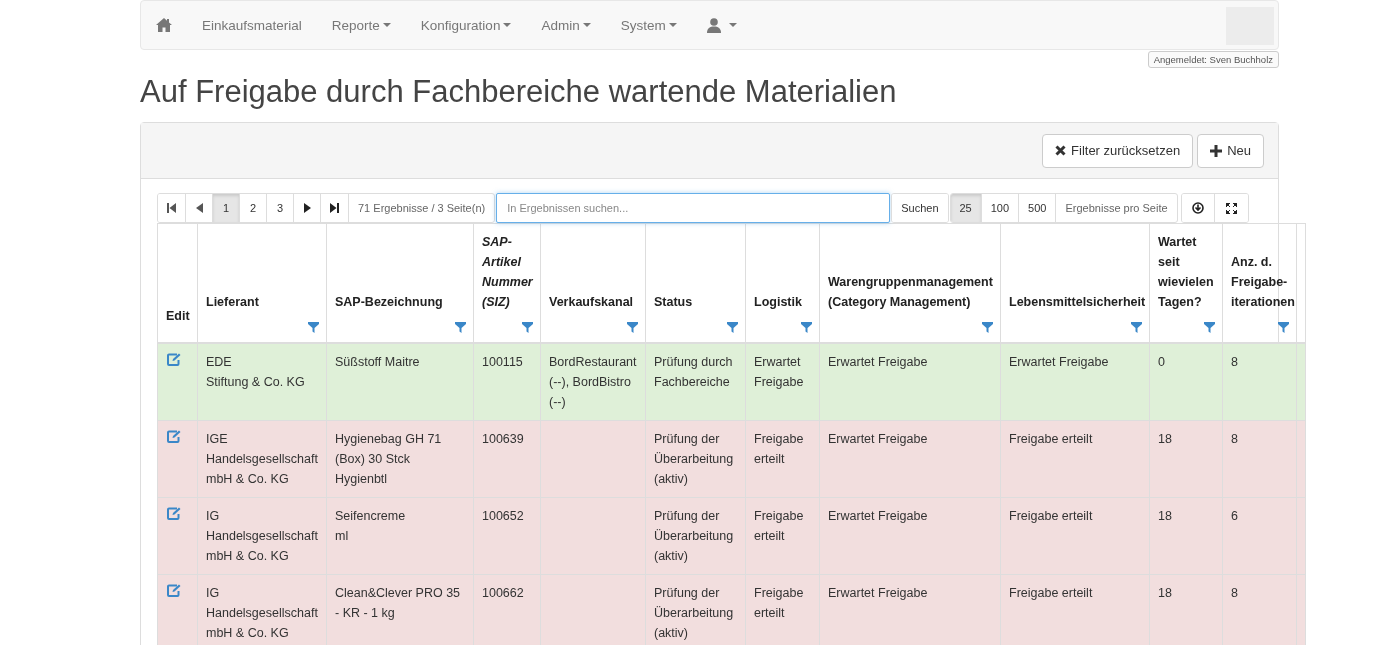 Image resolution: width=1395 pixels, height=645 pixels. Describe the element at coordinates (400, 459) in the screenshot. I see `table-cell: Hygienebag GH 71 (Box) 30 Stck Hygienbtl` at that location.